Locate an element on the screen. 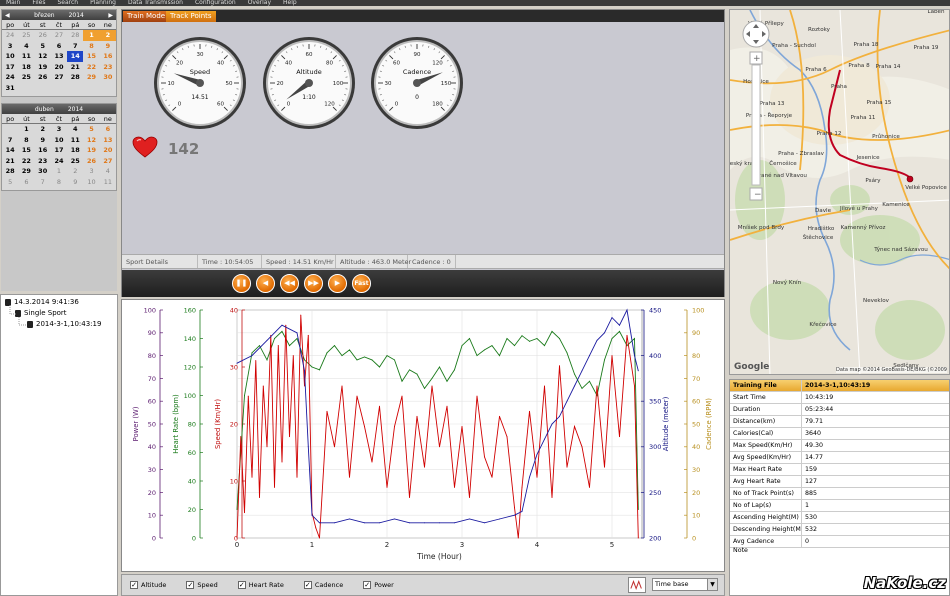 The width and height of the screenshot is (950, 596). menu-item: Files is located at coordinates (38, 3).